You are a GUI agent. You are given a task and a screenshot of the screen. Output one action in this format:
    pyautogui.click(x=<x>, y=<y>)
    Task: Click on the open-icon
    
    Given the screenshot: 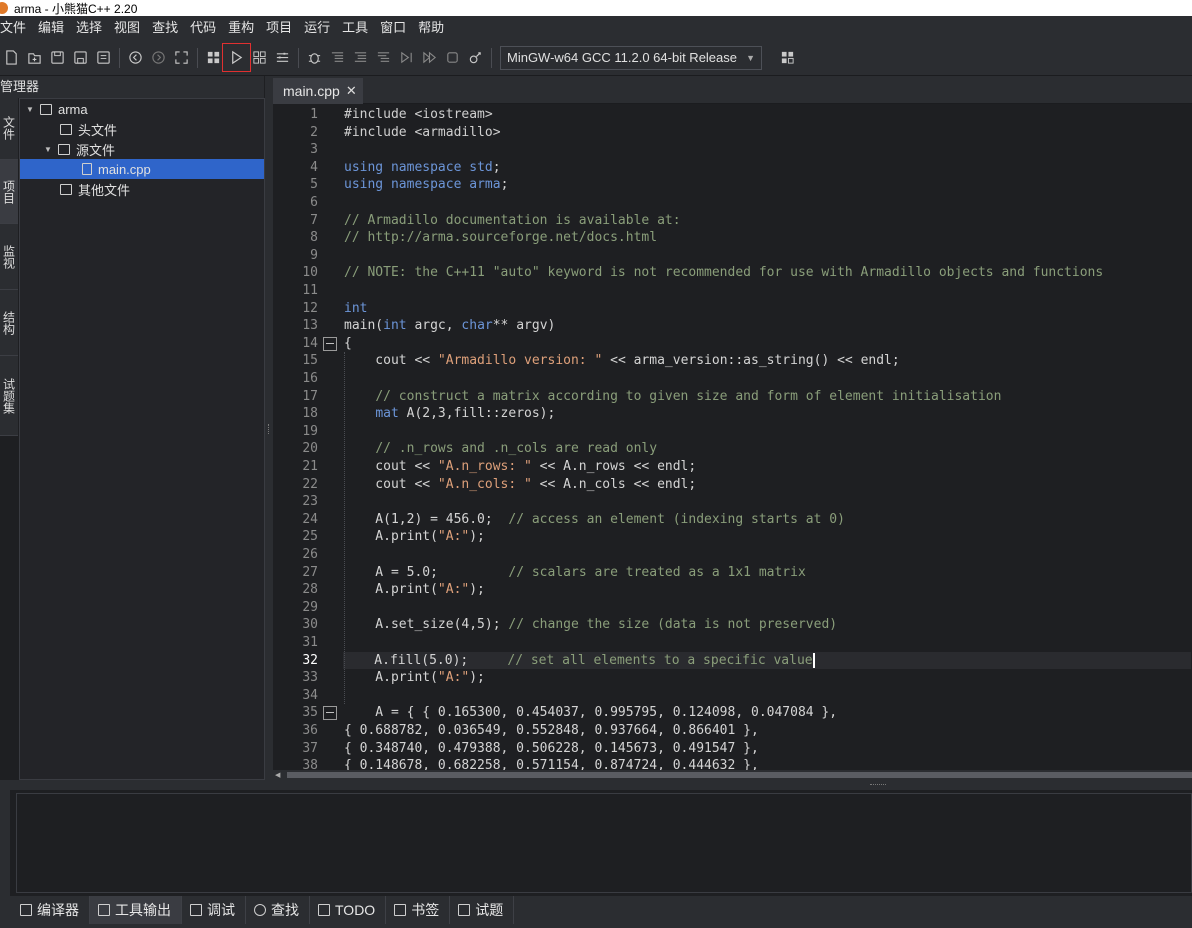 What is the action you would take?
    pyautogui.click(x=34, y=57)
    